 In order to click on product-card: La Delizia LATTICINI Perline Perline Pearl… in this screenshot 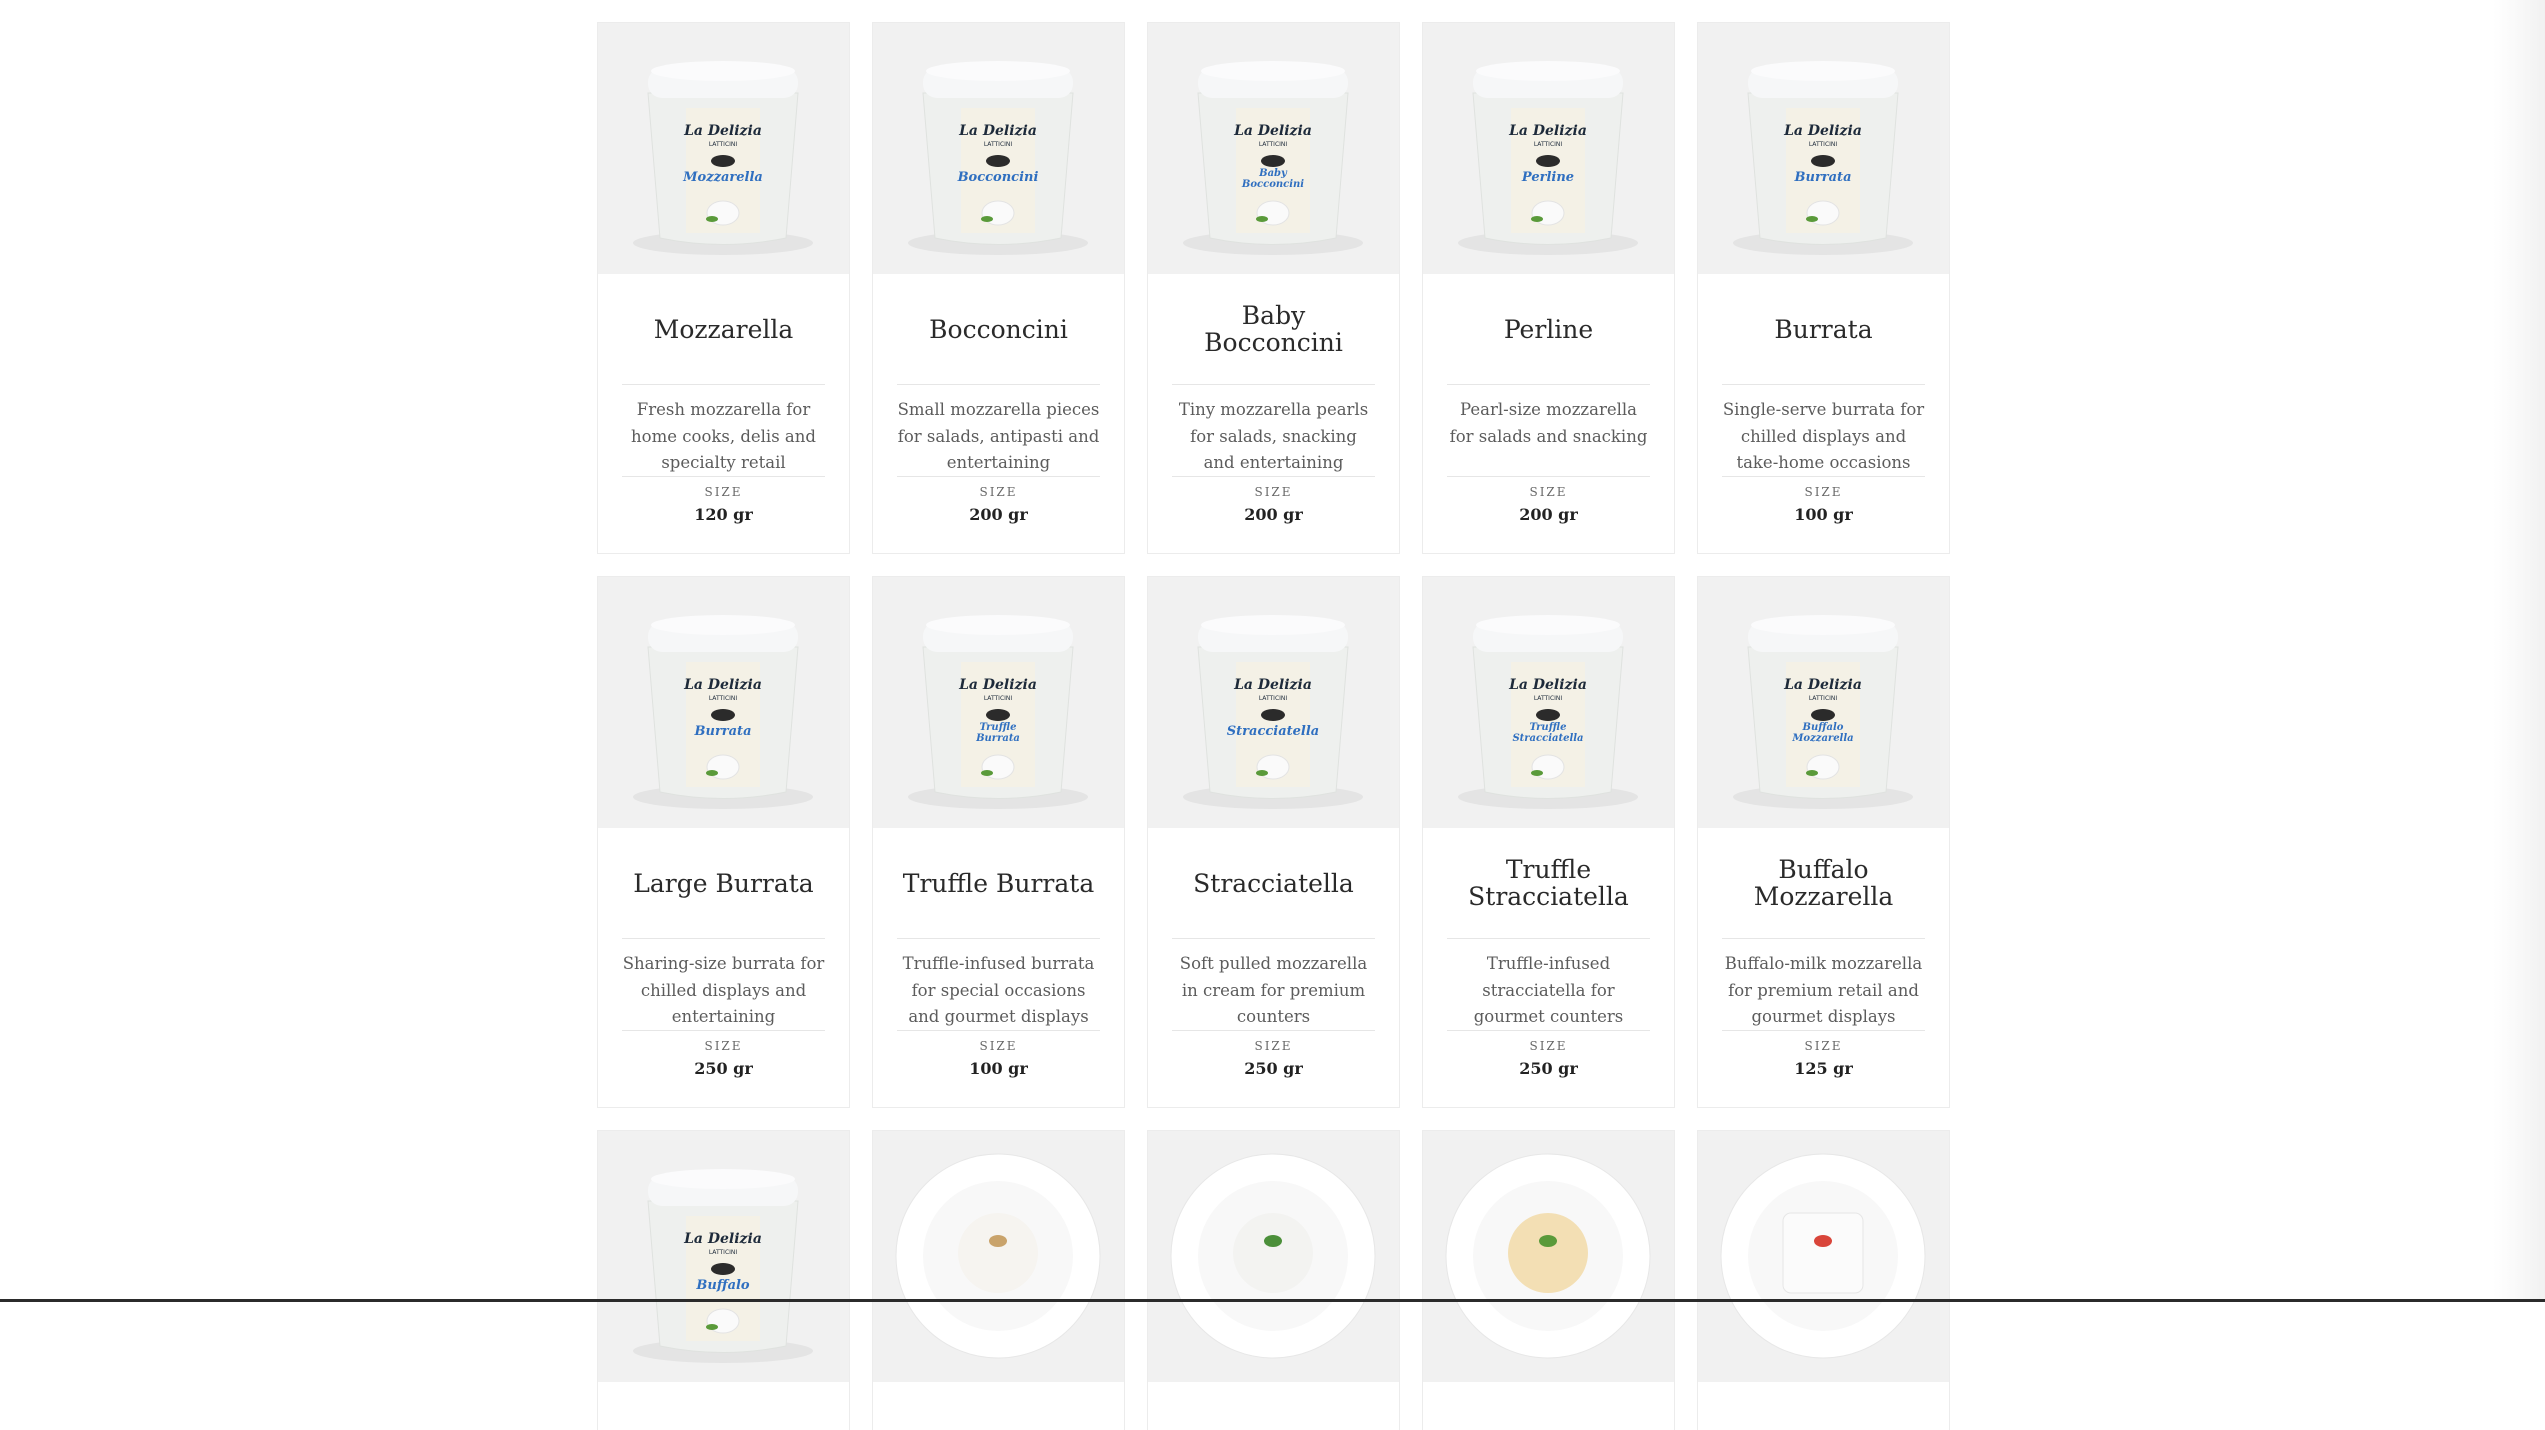, I will do `click(1548, 288)`.